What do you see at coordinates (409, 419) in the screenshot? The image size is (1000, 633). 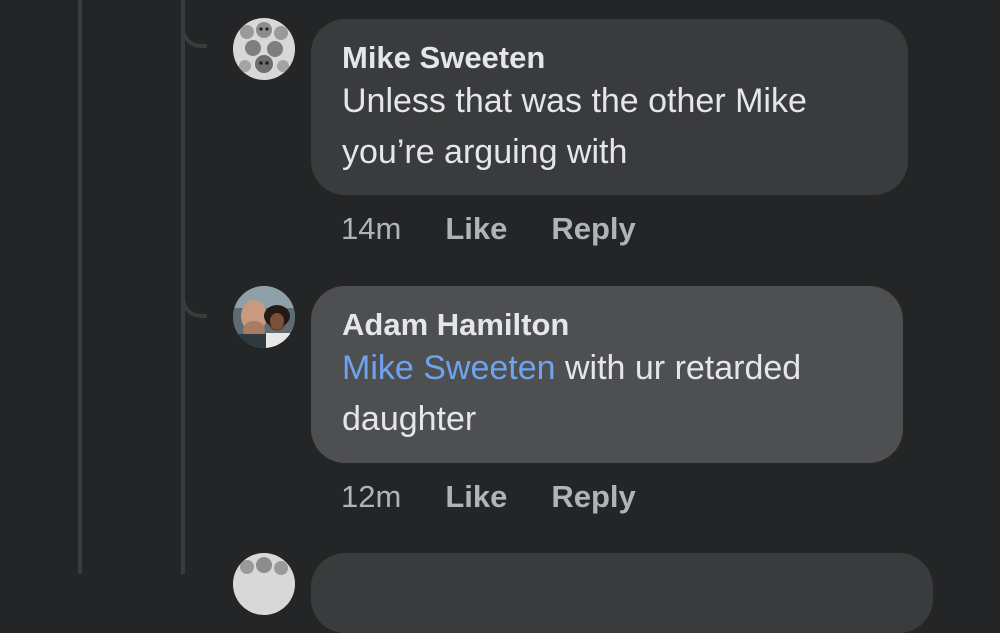 I see `comment-text-line: daughter` at bounding box center [409, 419].